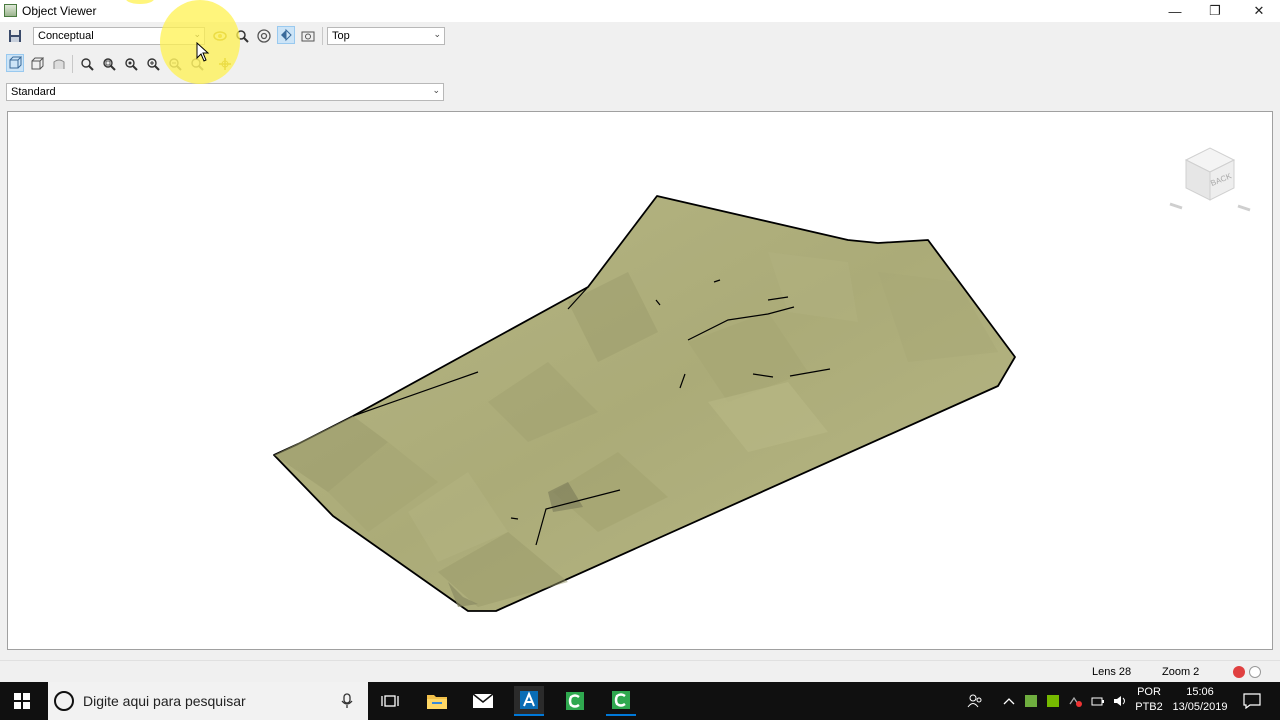 The image size is (1280, 720). Describe the element at coordinates (164, 701) in the screenshot. I see `search-placeholder: Digite aqui para pesquisar` at that location.